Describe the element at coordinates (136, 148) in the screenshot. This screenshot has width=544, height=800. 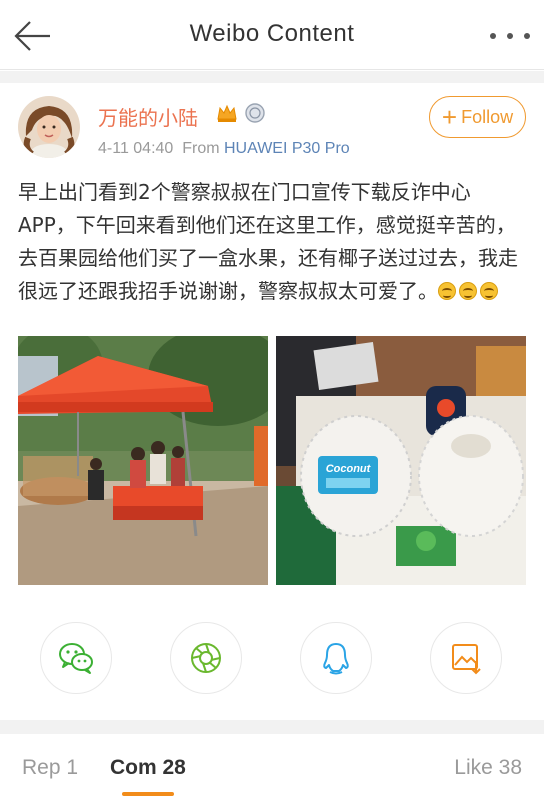
I see `post-time: 4-11 04:40` at that location.